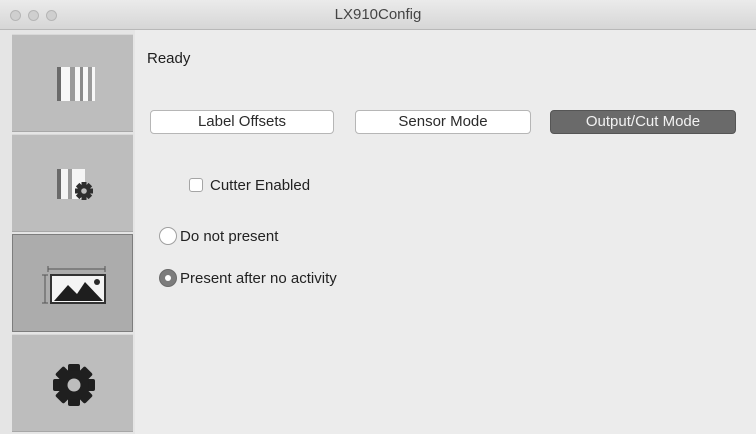  What do you see at coordinates (258, 278) in the screenshot?
I see `present-after-no-activity-label: Present after no activity` at bounding box center [258, 278].